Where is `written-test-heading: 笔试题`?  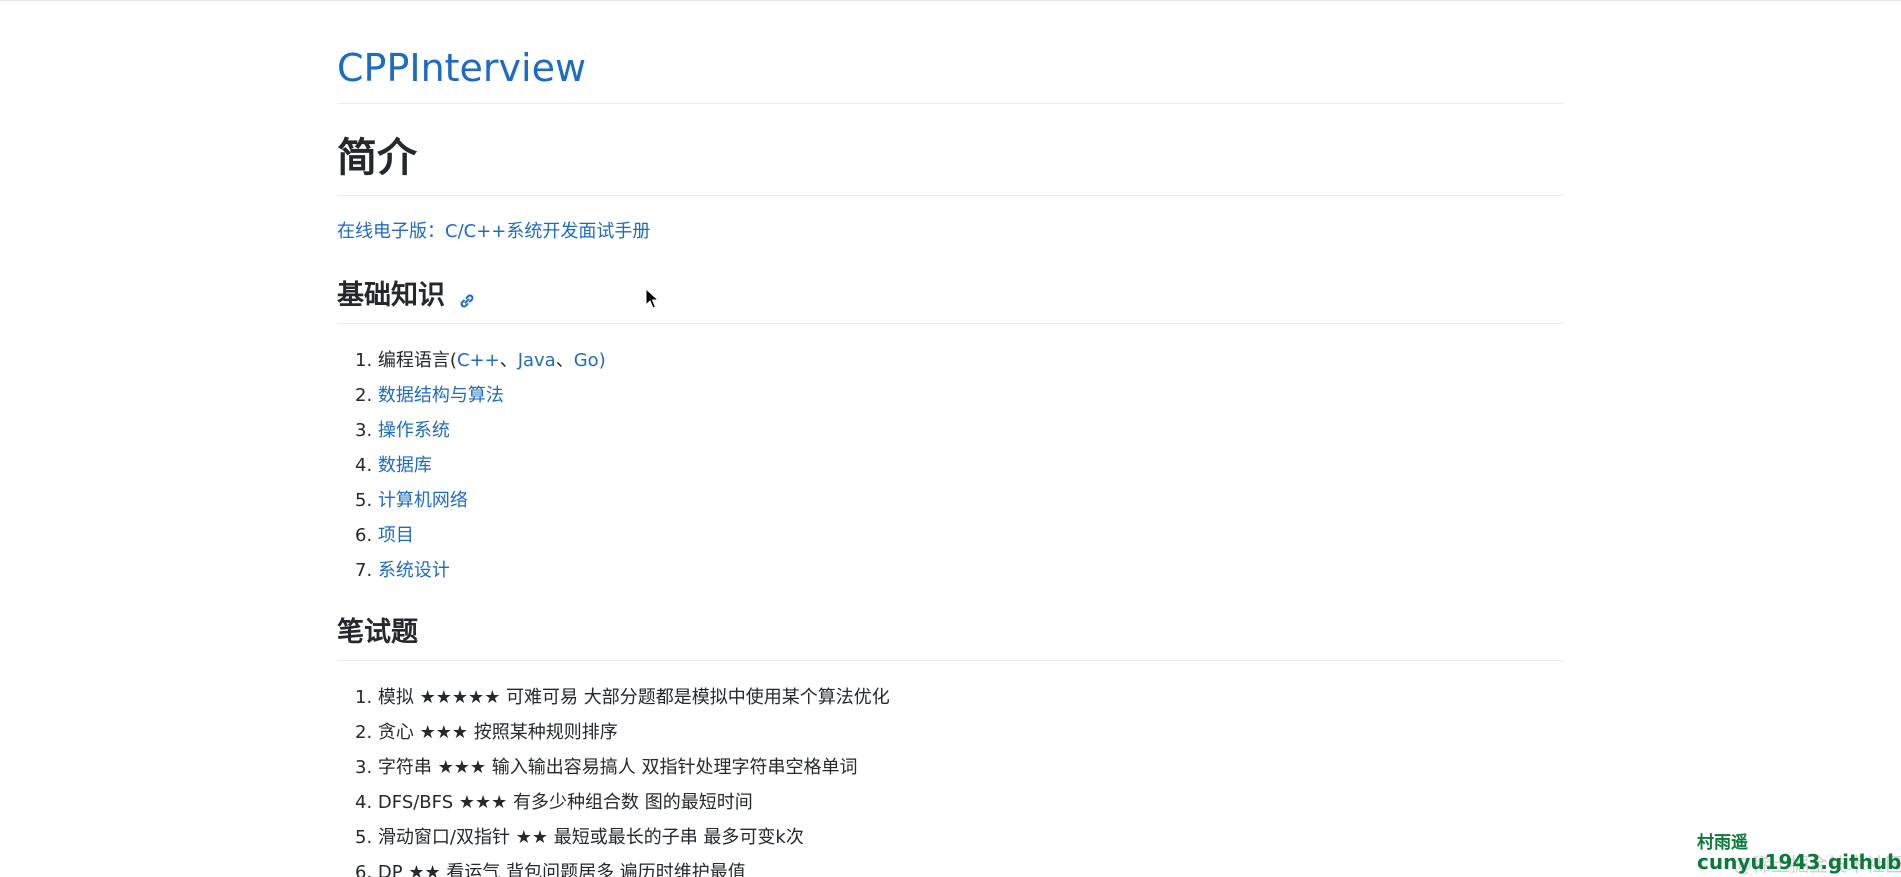 written-test-heading: 笔试题 is located at coordinates (377, 632).